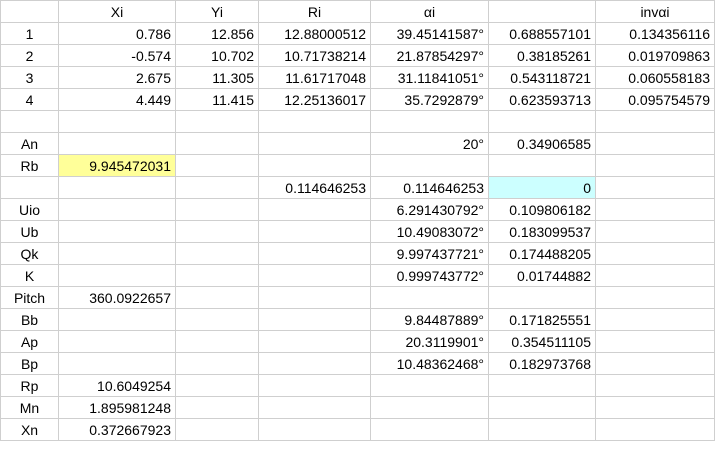  I want to click on cell: 0.543118721, so click(542, 77).